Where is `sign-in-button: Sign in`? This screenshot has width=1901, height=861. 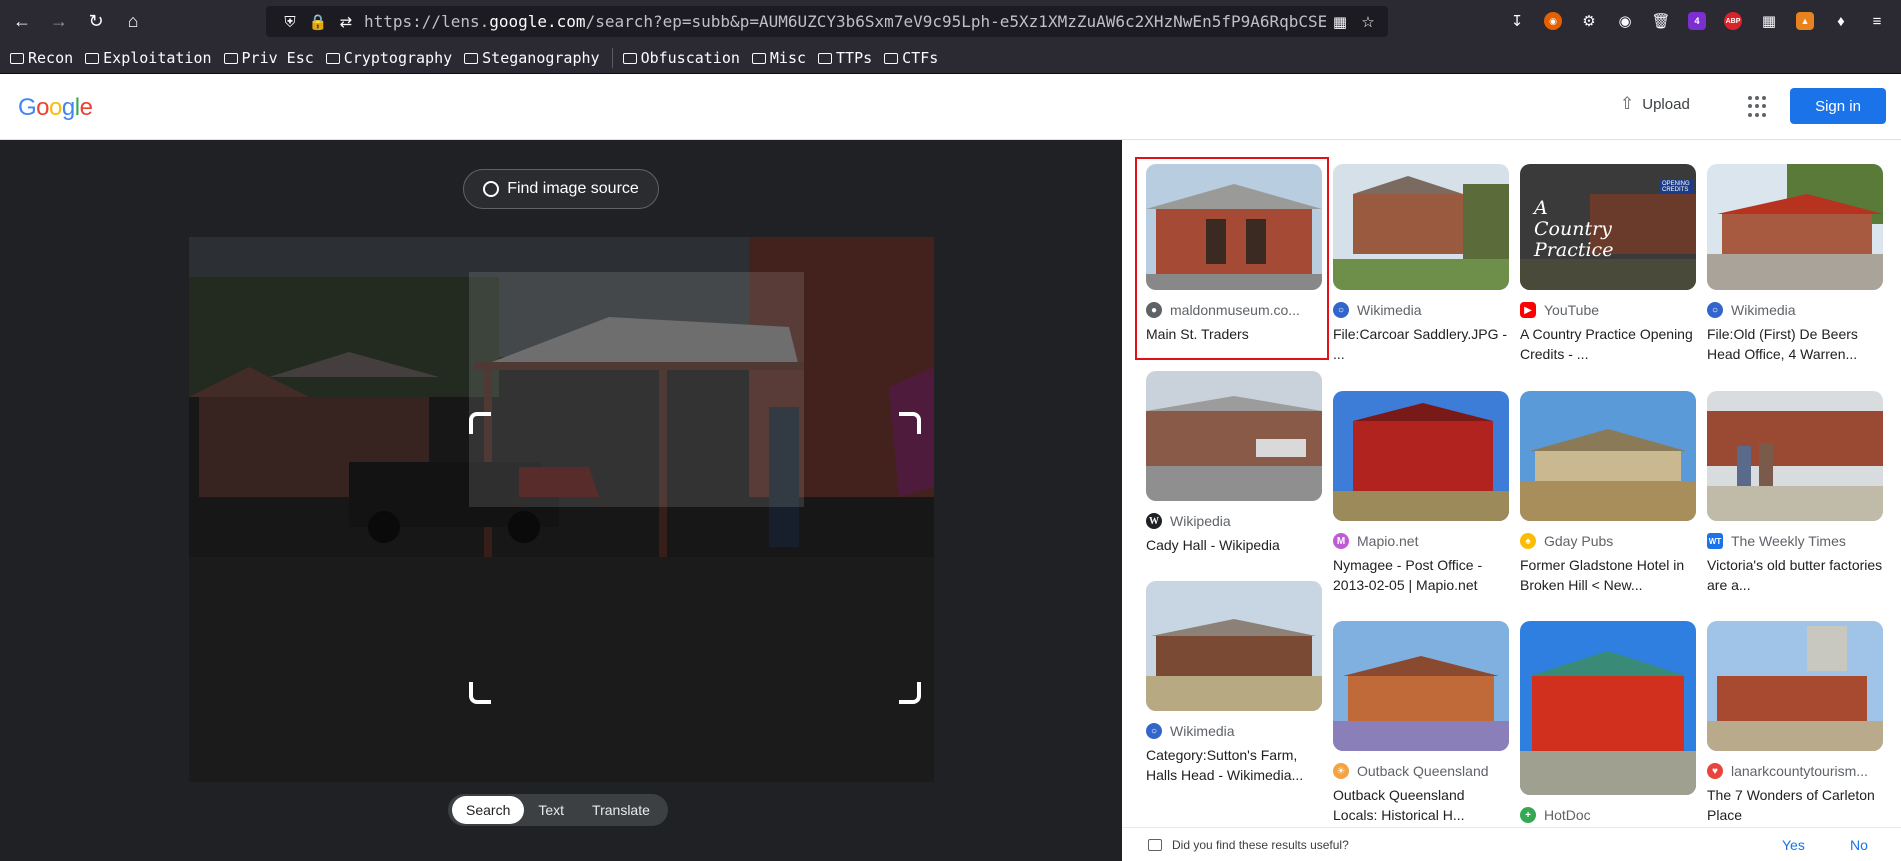 sign-in-button: Sign in is located at coordinates (1838, 106).